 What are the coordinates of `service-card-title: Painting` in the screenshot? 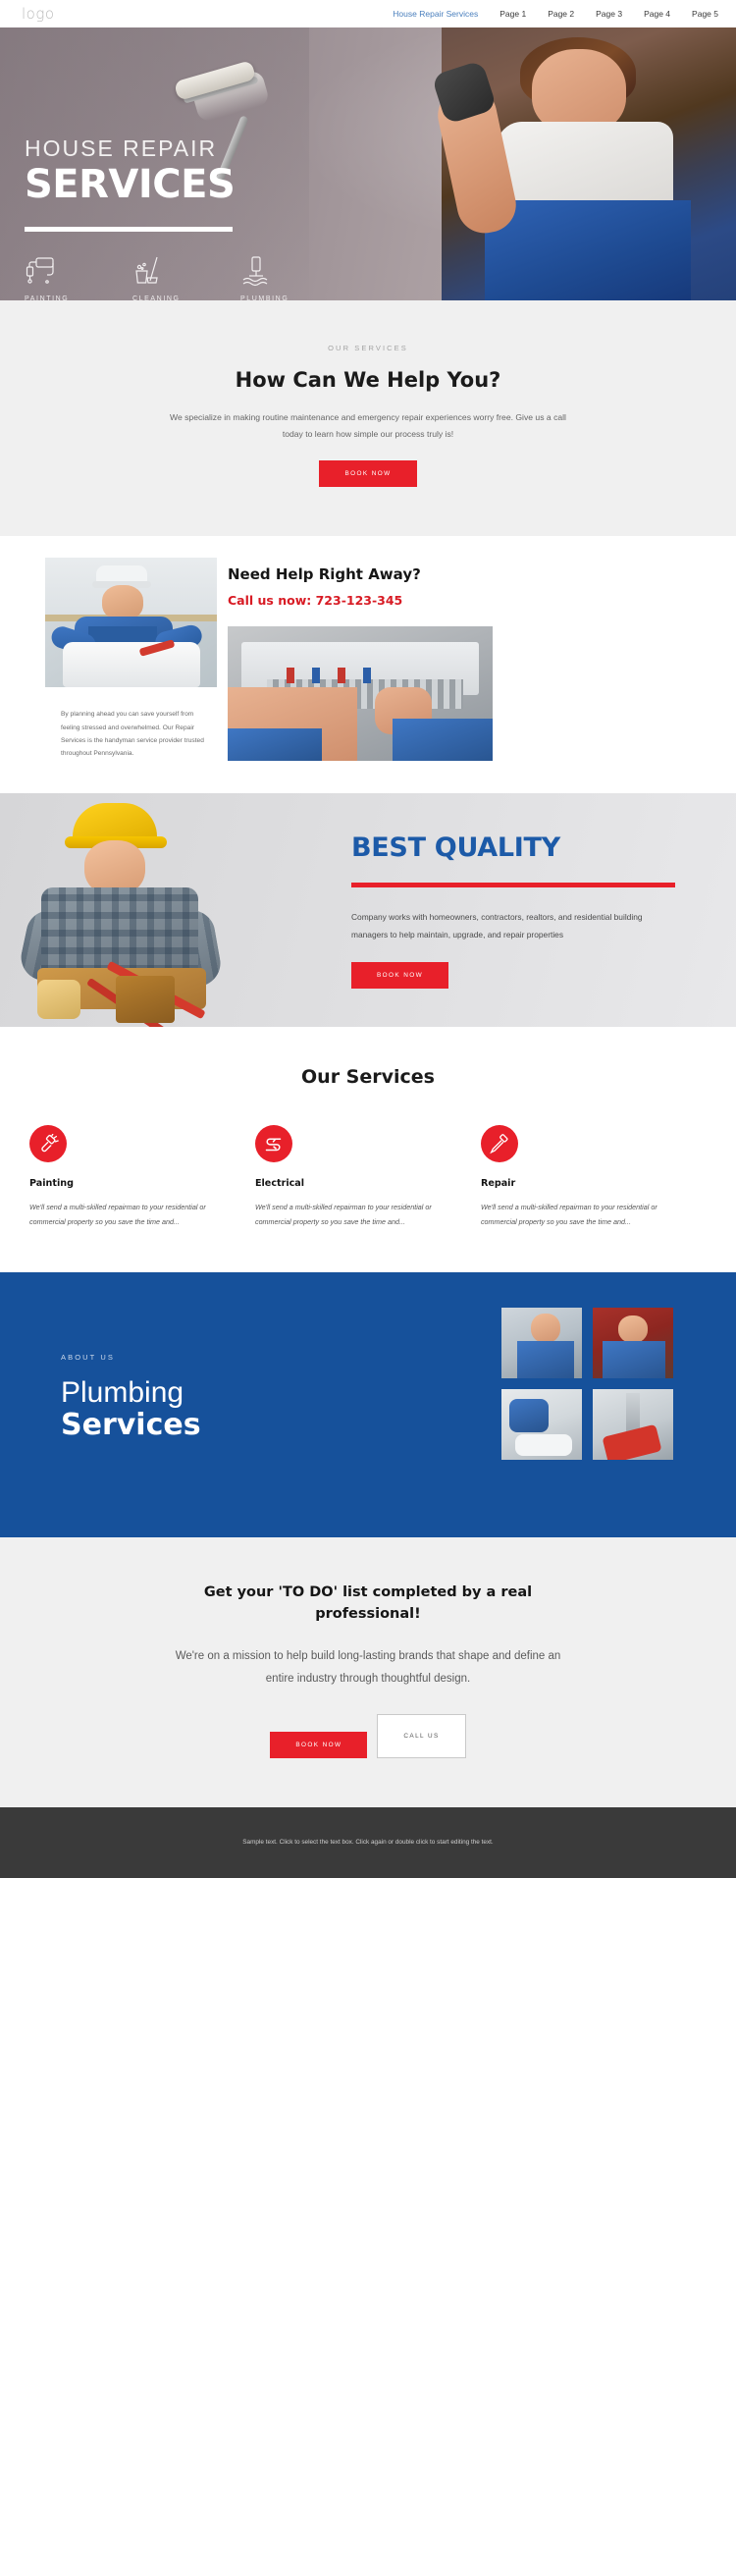 It's located at (51, 1184).